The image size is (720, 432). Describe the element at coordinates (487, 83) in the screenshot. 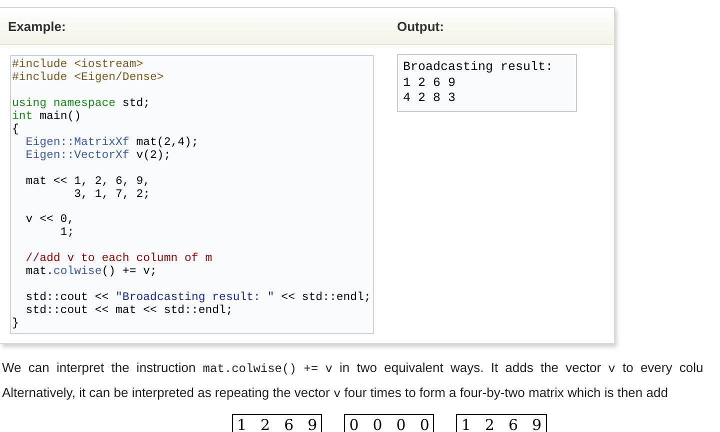

I see `output-block: Broadcasting result: 1 2 6 9 4 2 8 3` at that location.